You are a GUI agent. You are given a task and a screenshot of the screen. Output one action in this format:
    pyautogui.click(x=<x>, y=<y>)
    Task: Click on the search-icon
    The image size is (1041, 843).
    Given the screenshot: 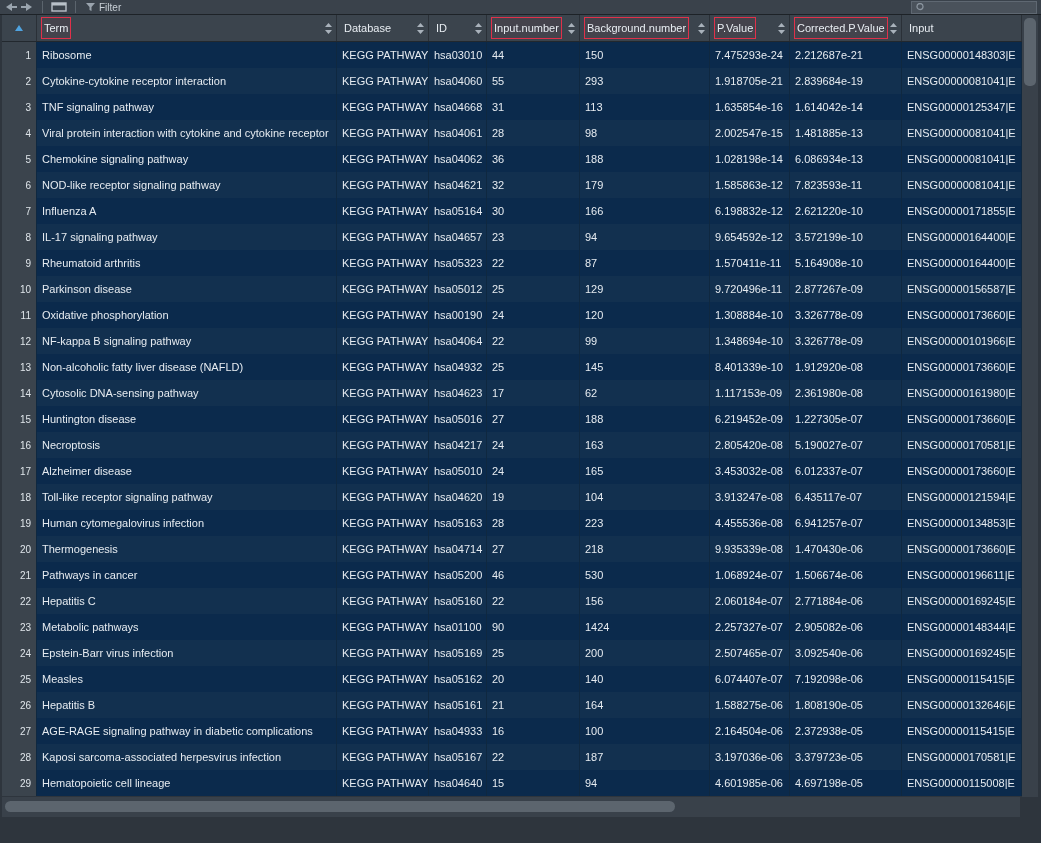 What is the action you would take?
    pyautogui.click(x=921, y=7)
    